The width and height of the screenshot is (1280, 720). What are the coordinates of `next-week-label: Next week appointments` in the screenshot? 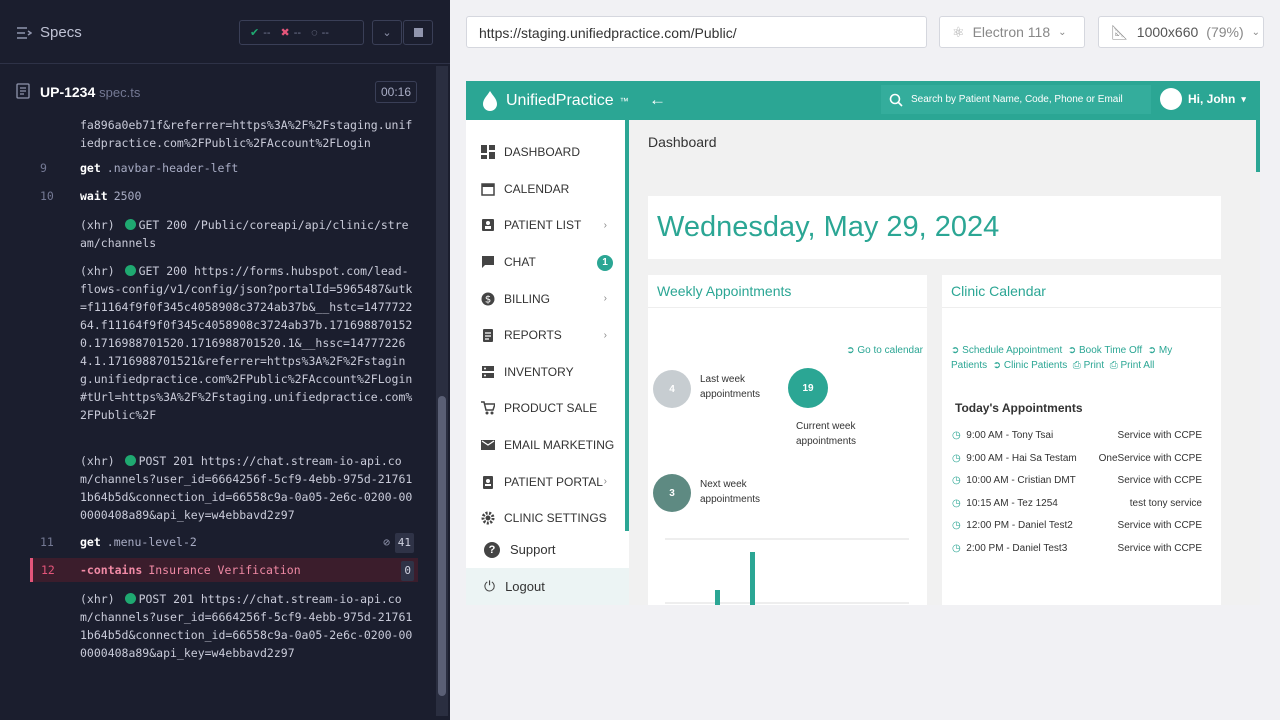 It's located at (730, 492).